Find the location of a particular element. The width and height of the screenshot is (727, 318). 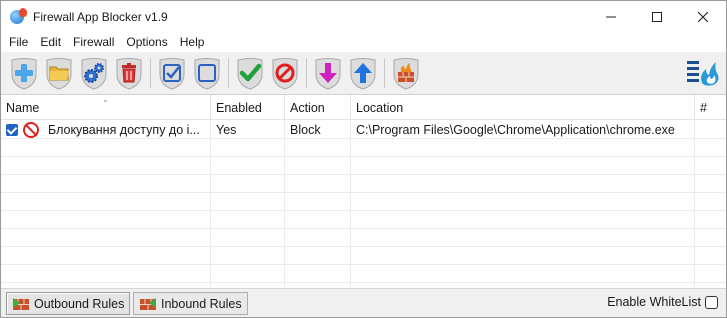

uncheck-all-button is located at coordinates (206, 73).